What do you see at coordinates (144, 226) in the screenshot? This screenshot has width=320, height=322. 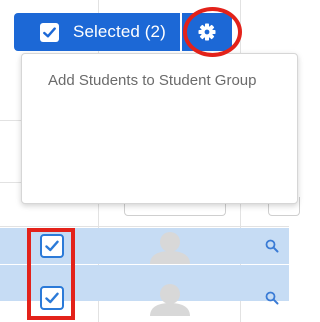 I see `table-divider` at bounding box center [144, 226].